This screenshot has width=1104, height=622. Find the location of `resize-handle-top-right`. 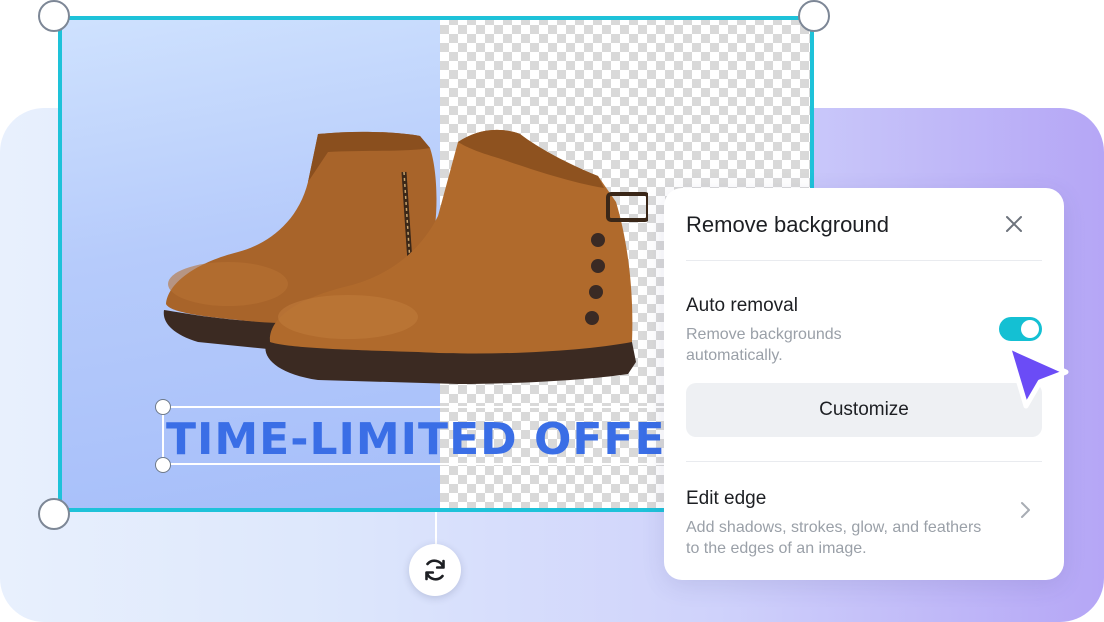

resize-handle-top-right is located at coordinates (814, 16).